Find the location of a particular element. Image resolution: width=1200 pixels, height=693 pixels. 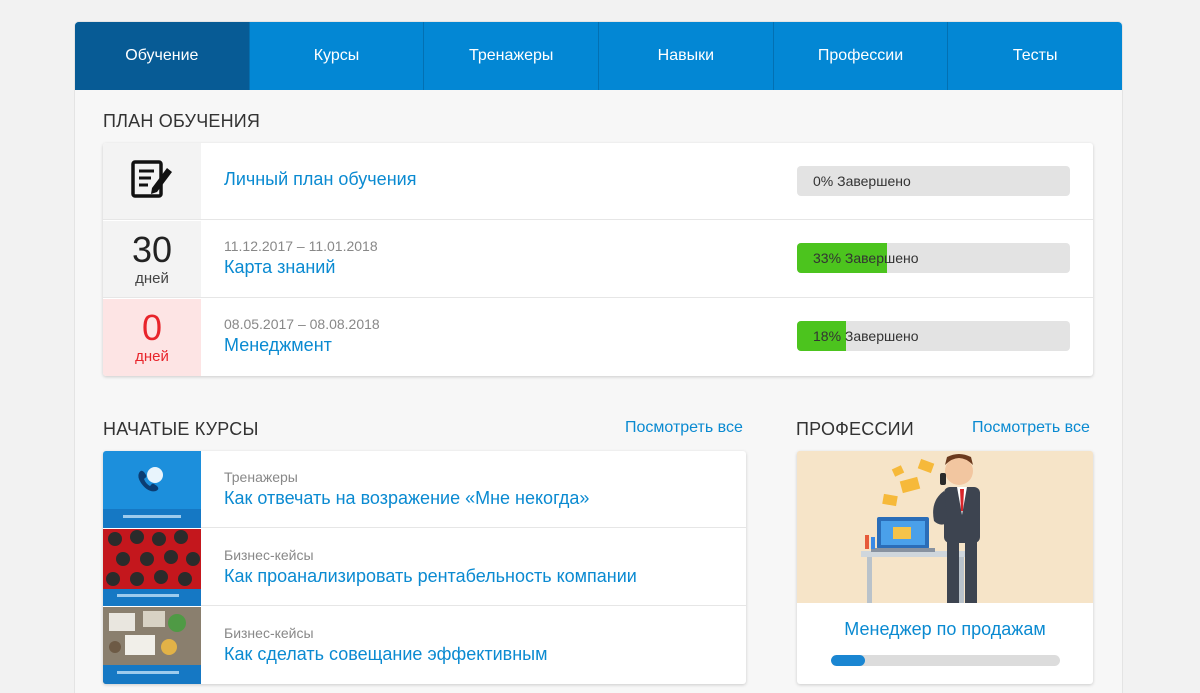

plan-row-personal: Личный план обучения 0% Завершено is located at coordinates (598, 181).